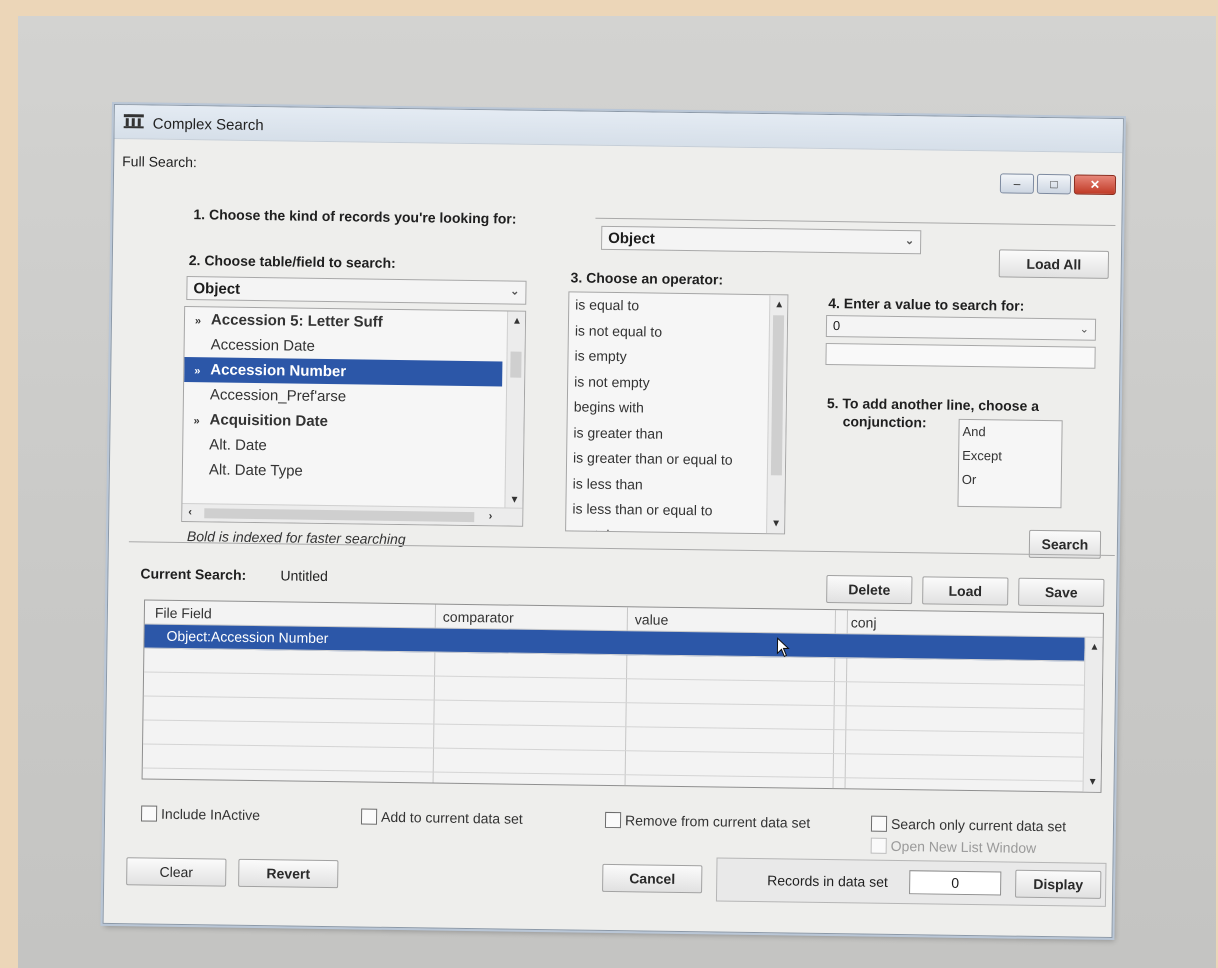 The width and height of the screenshot is (1218, 968). What do you see at coordinates (210, 814) in the screenshot?
I see `include-inactive-label: Include InActive` at bounding box center [210, 814].